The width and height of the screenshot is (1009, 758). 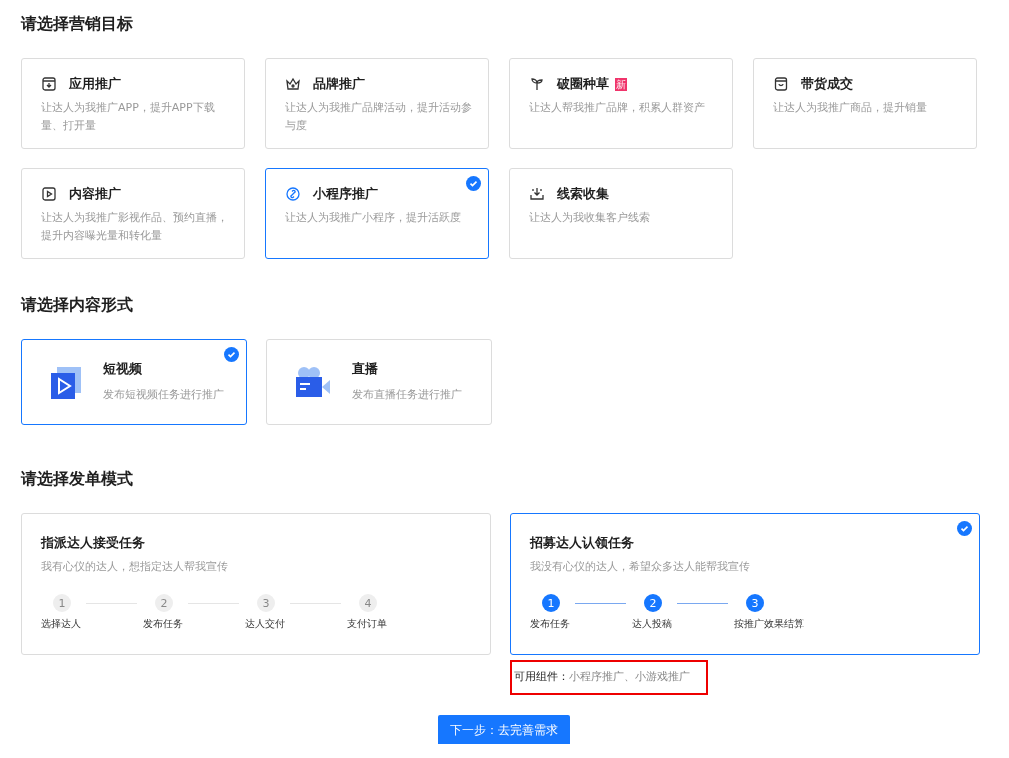 What do you see at coordinates (128, 117) in the screenshot?
I see `option-description: 让达人为我推广APP，提升APP下载量、打开量` at bounding box center [128, 117].